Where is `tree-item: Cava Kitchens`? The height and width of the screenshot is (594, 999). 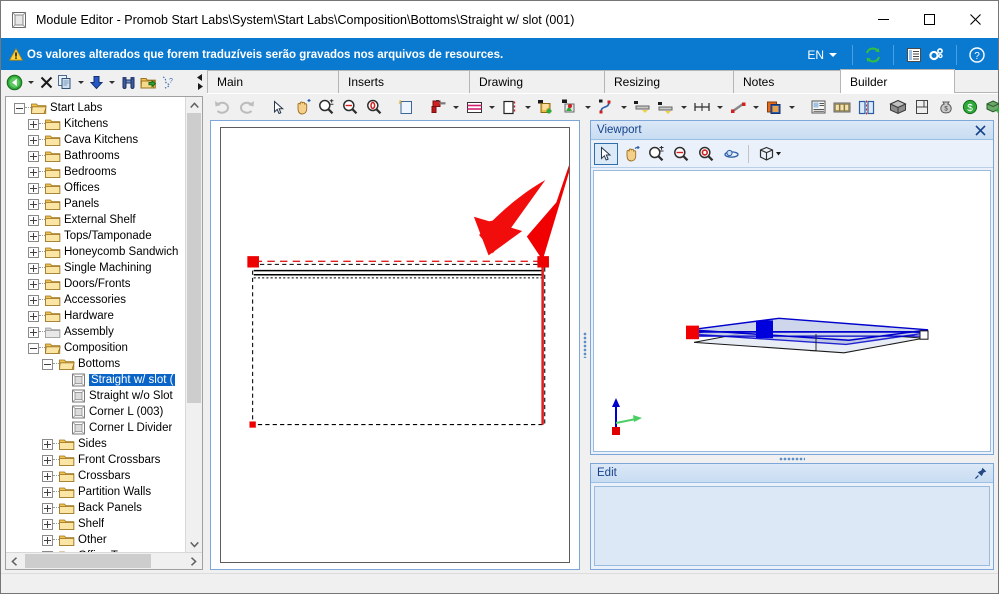
tree-item: Cava Kitchens is located at coordinates (95, 140).